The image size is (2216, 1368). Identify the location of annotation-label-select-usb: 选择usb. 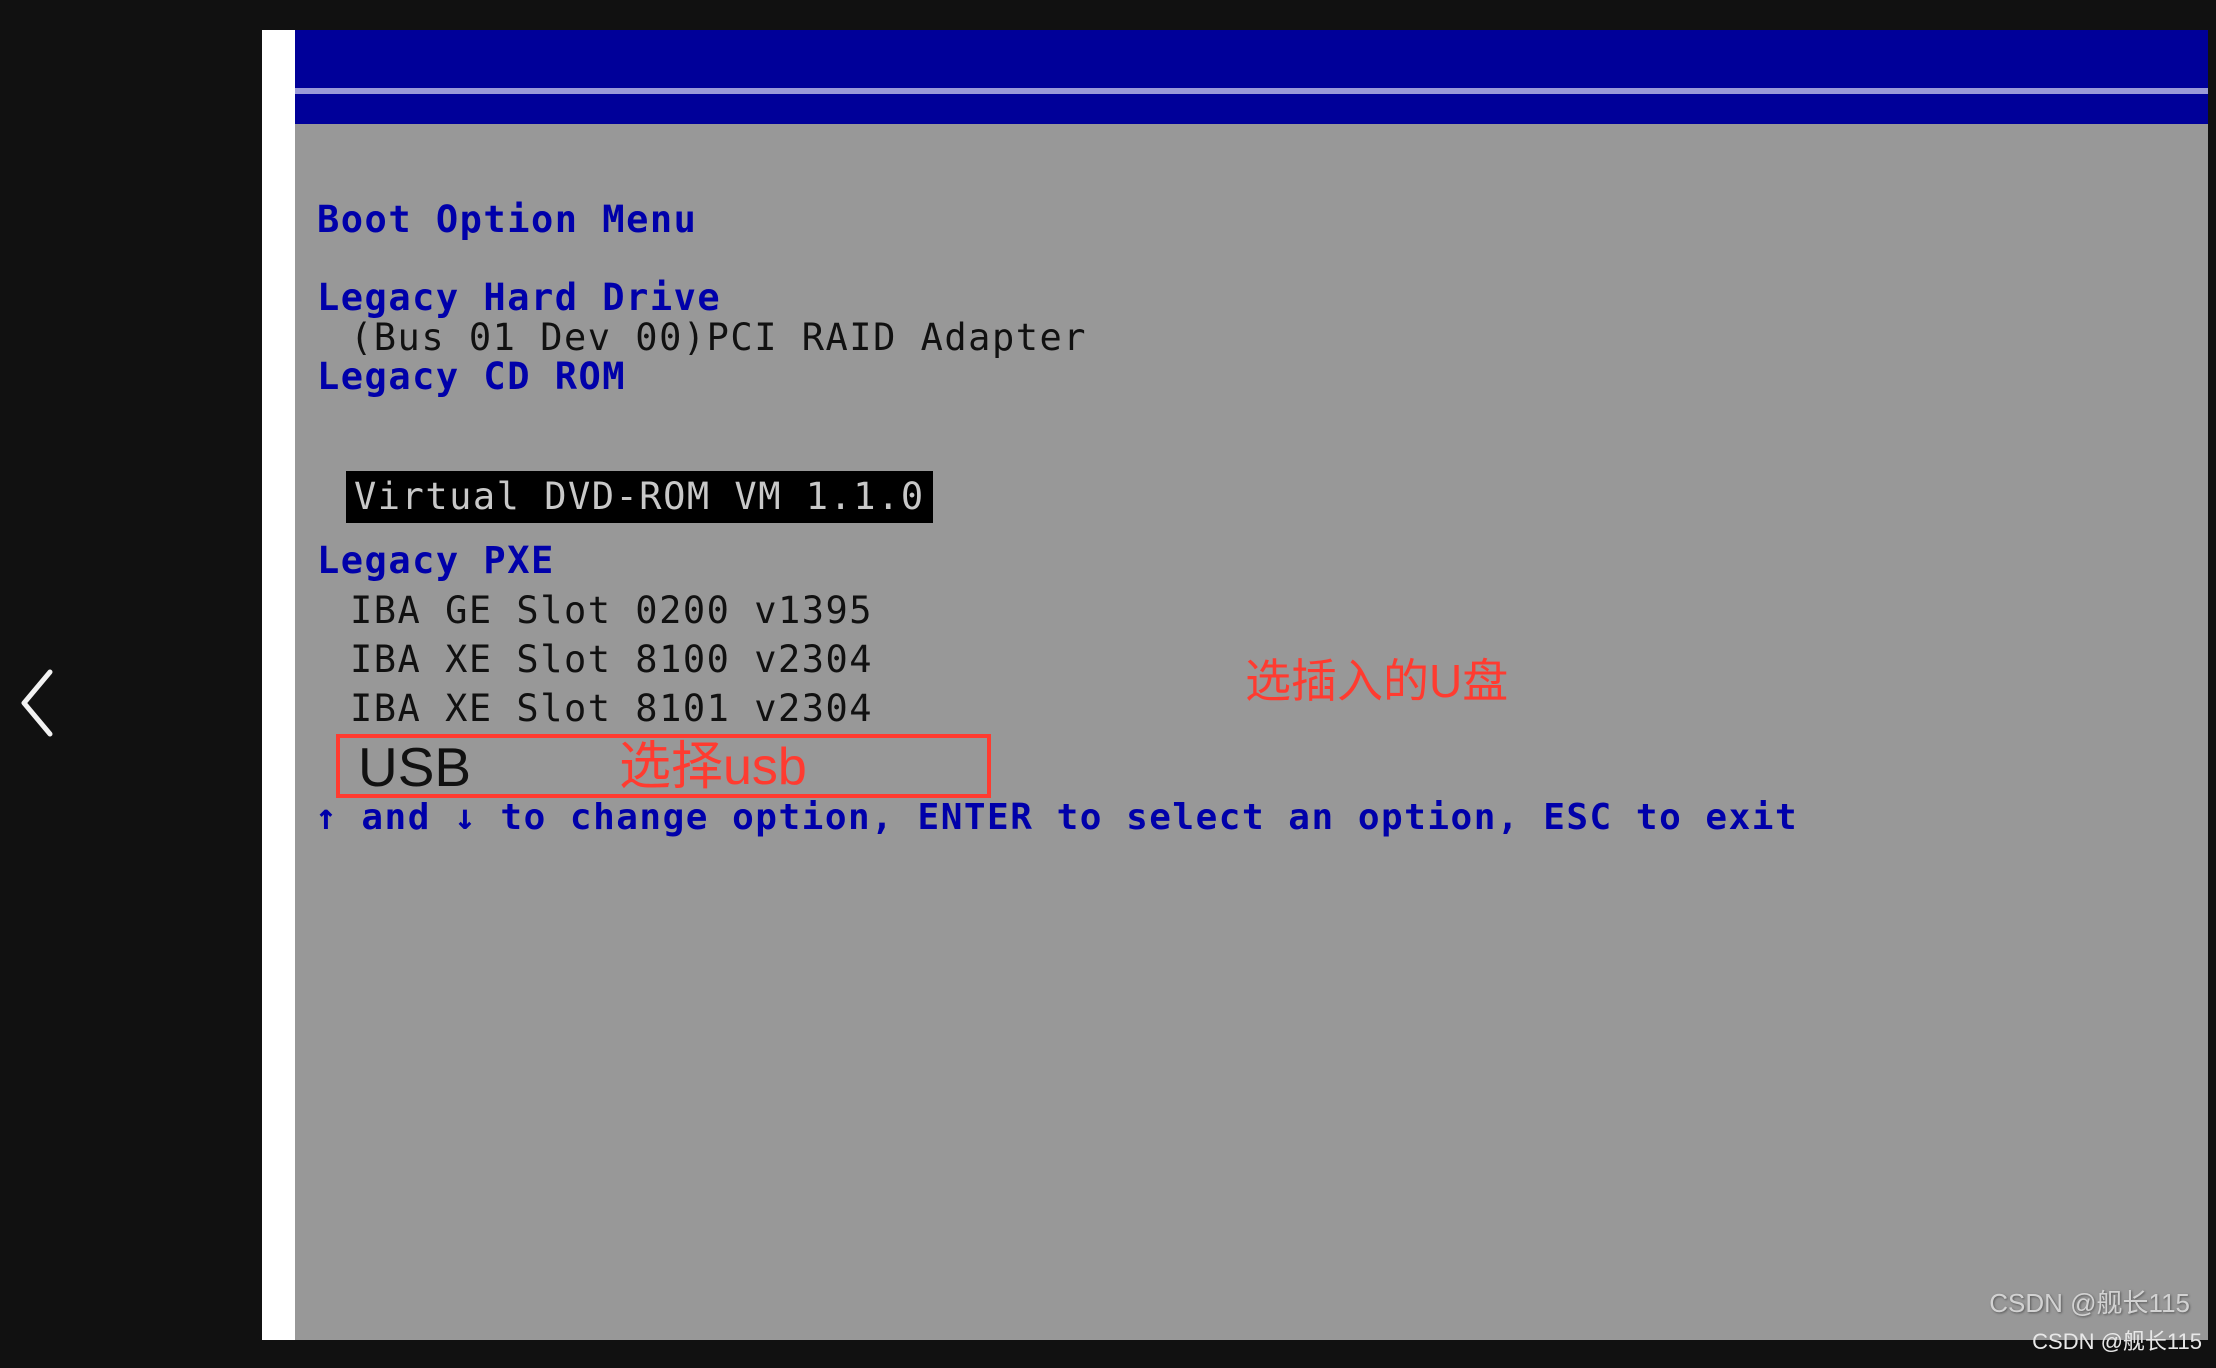
(713, 767).